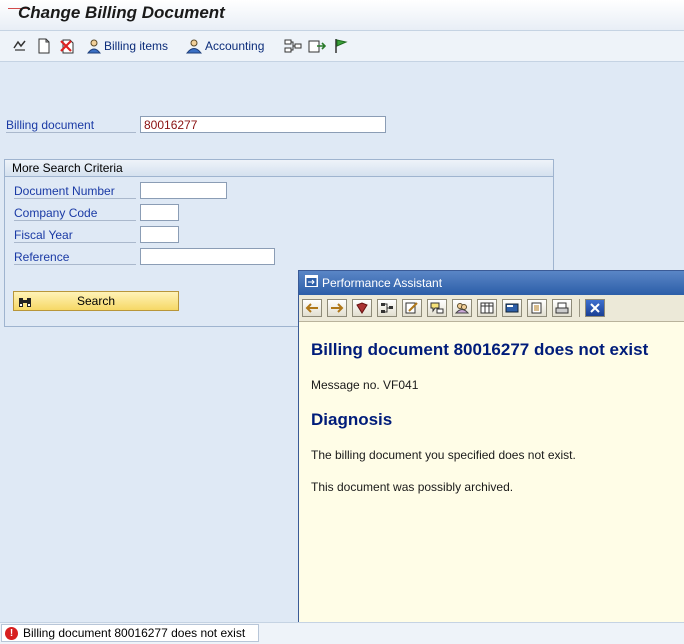 Image resolution: width=684 pixels, height=644 pixels. What do you see at coordinates (159, 234) in the screenshot?
I see `fiscal-year-input` at bounding box center [159, 234].